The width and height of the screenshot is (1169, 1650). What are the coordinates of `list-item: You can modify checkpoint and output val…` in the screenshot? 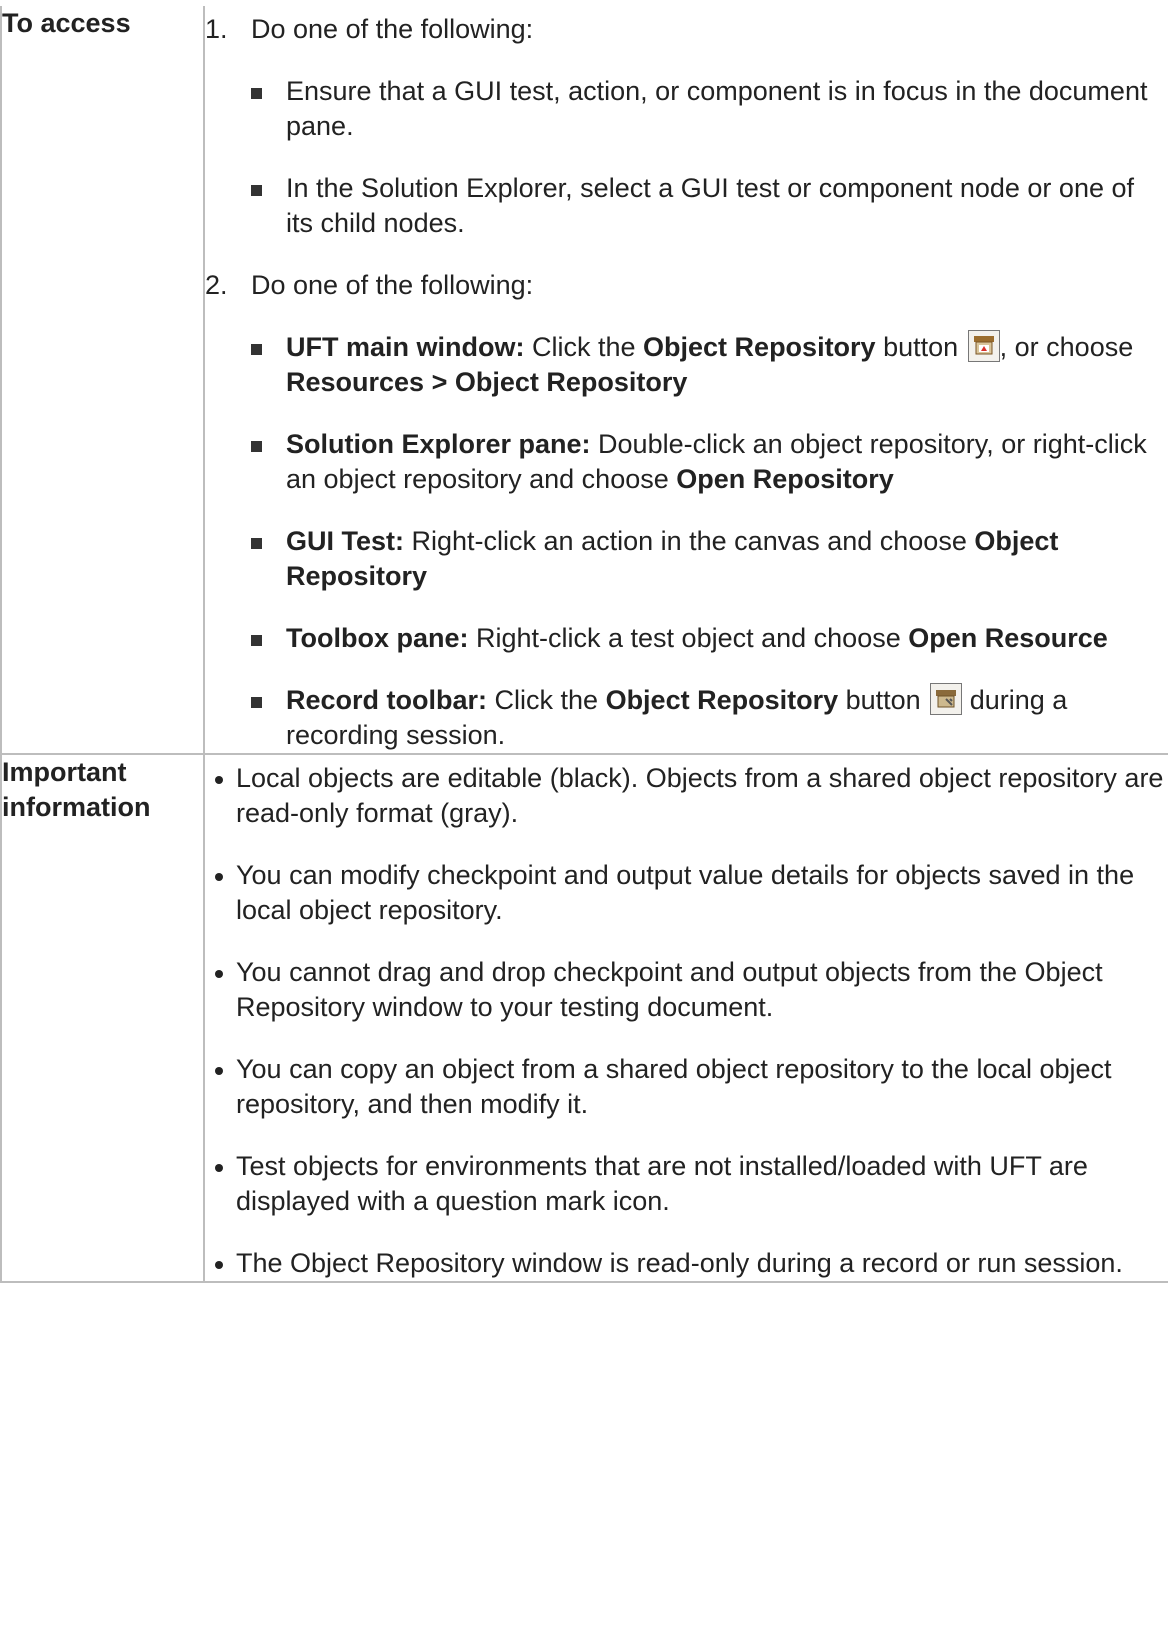 It's located at (686, 893).